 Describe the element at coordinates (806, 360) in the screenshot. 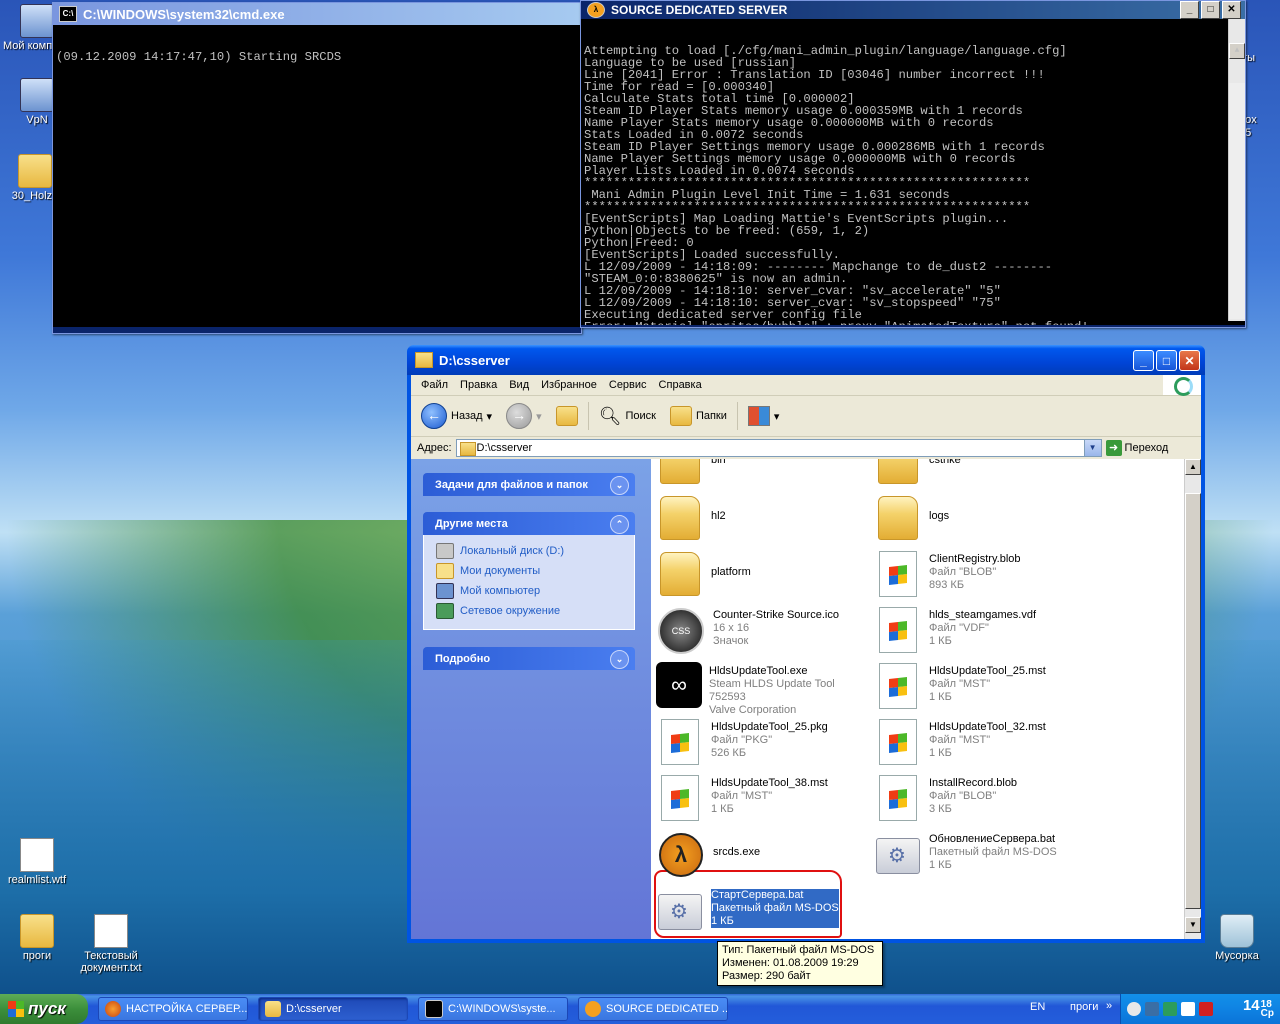

I see `explorer-title-bar: D:\csserver _ □ ✕` at that location.